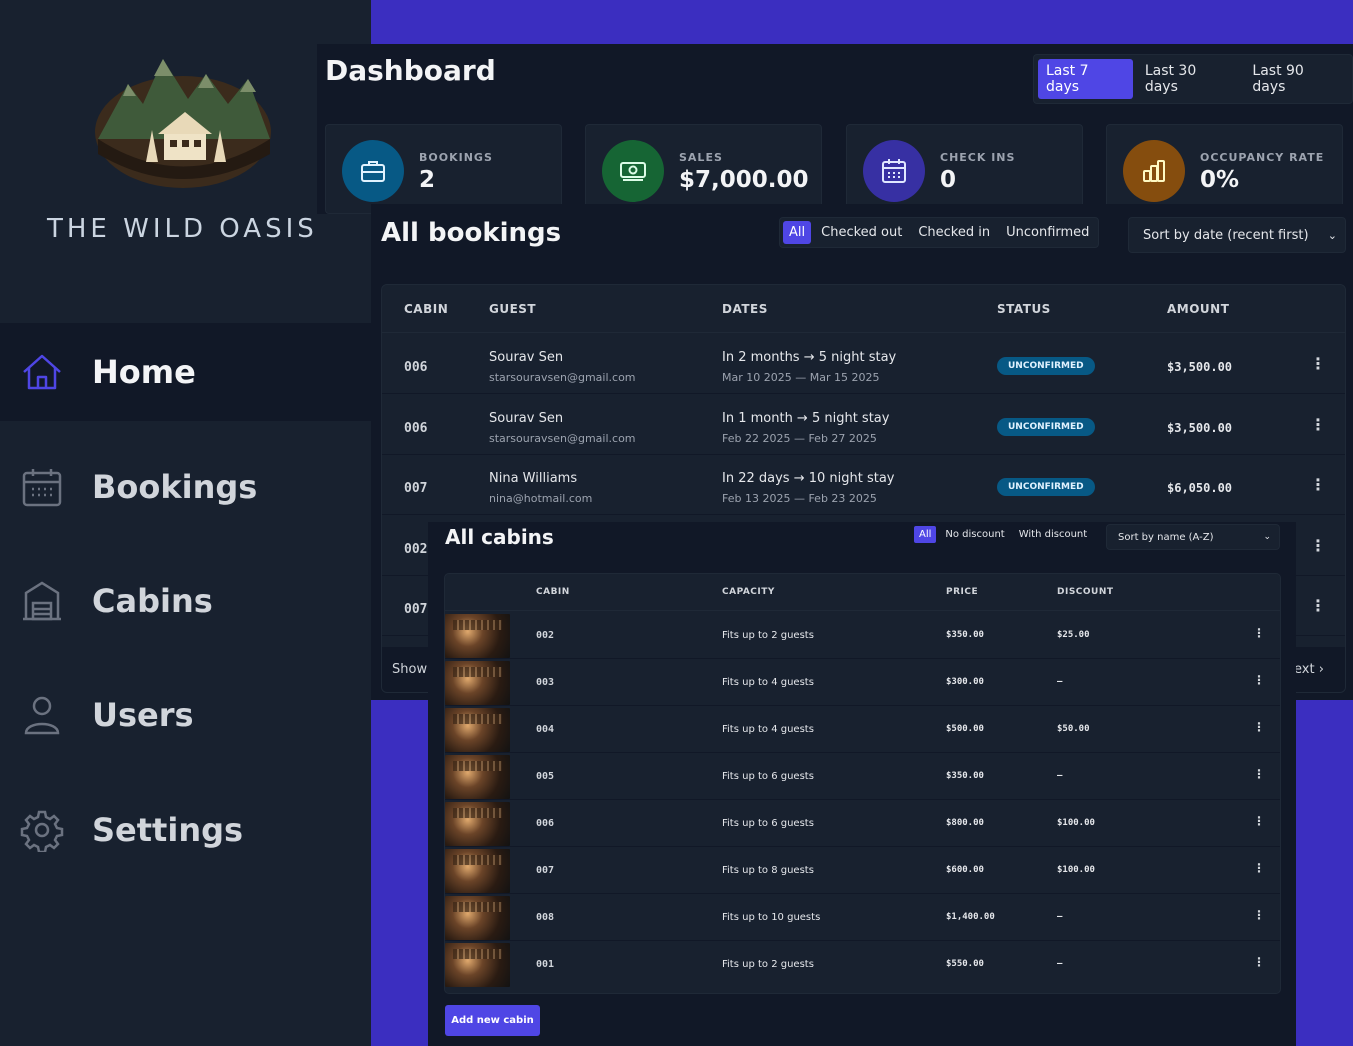  What do you see at coordinates (42, 715) in the screenshot?
I see `user-icon` at bounding box center [42, 715].